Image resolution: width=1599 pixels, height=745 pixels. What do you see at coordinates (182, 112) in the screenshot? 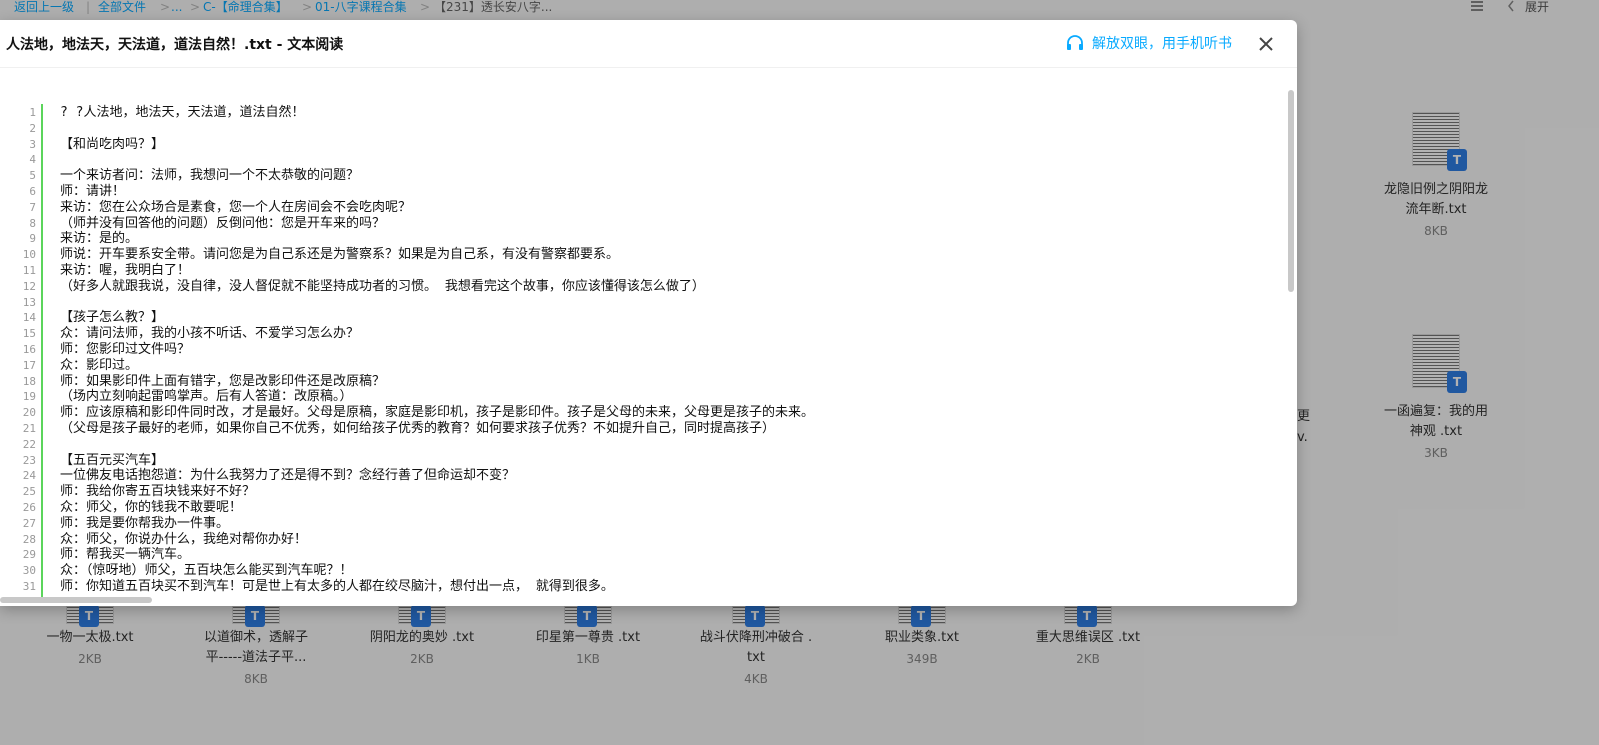
I see `line-text: ? ?人法地，地法天，天法道，道法自然！` at bounding box center [182, 112].